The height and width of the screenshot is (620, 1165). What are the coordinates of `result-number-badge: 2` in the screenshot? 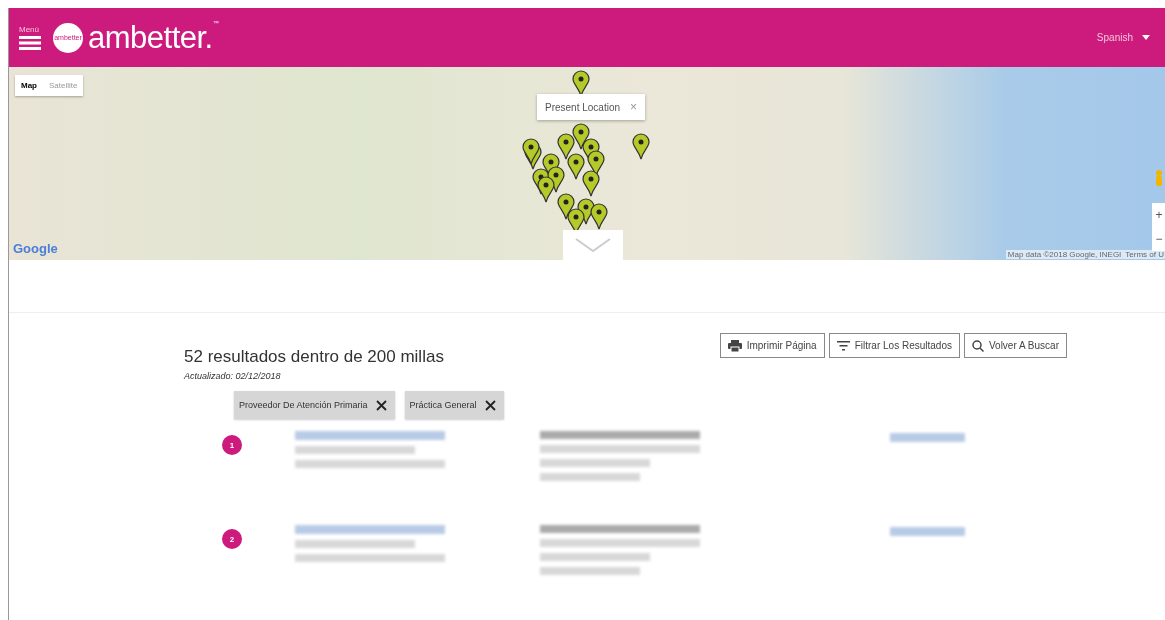 It's located at (232, 539).